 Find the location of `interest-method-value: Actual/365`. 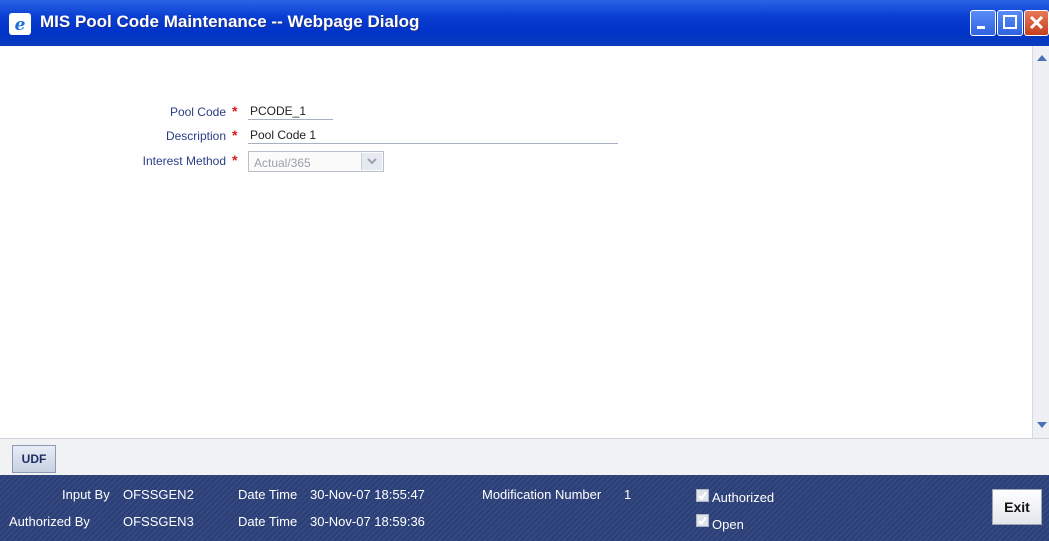

interest-method-value: Actual/365 is located at coordinates (282, 163).